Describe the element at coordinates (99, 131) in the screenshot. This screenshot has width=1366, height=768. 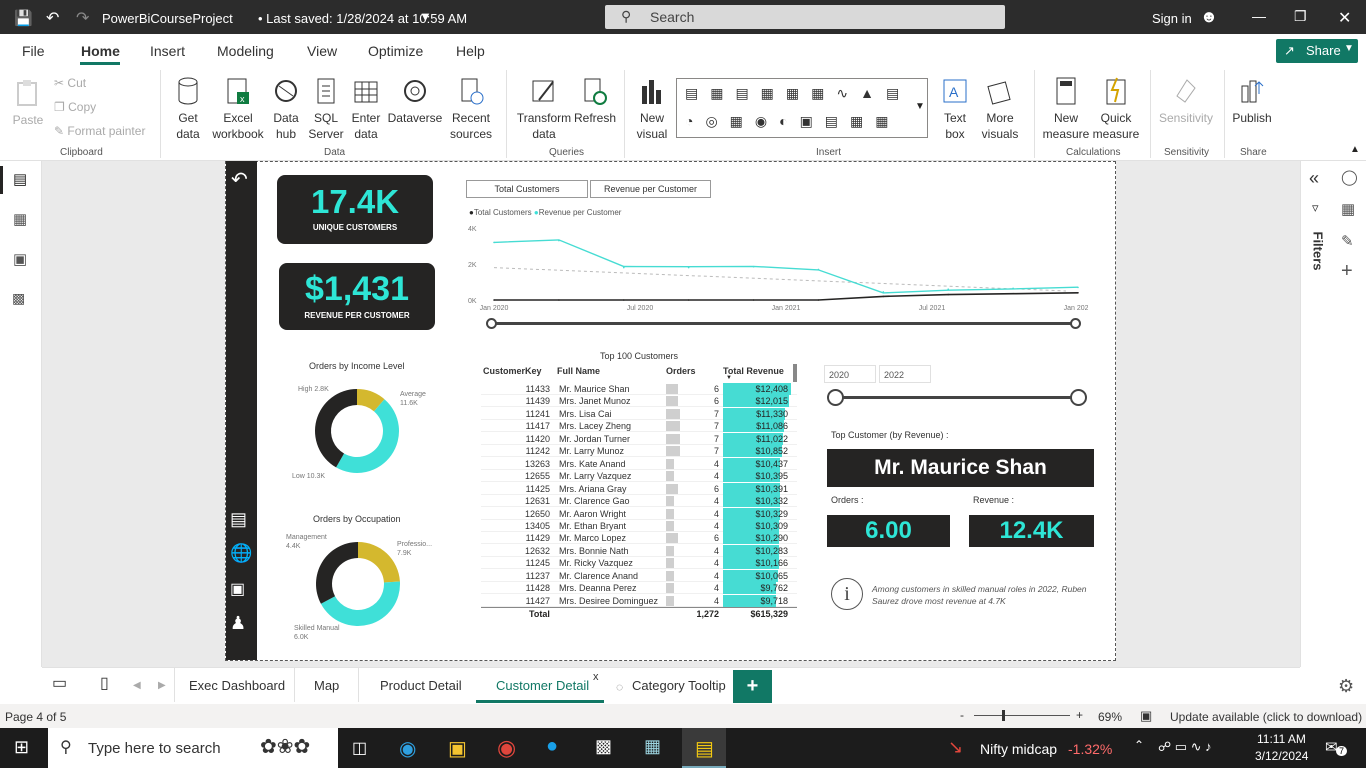
I see `format-painter-button: ✎ Format painter` at that location.